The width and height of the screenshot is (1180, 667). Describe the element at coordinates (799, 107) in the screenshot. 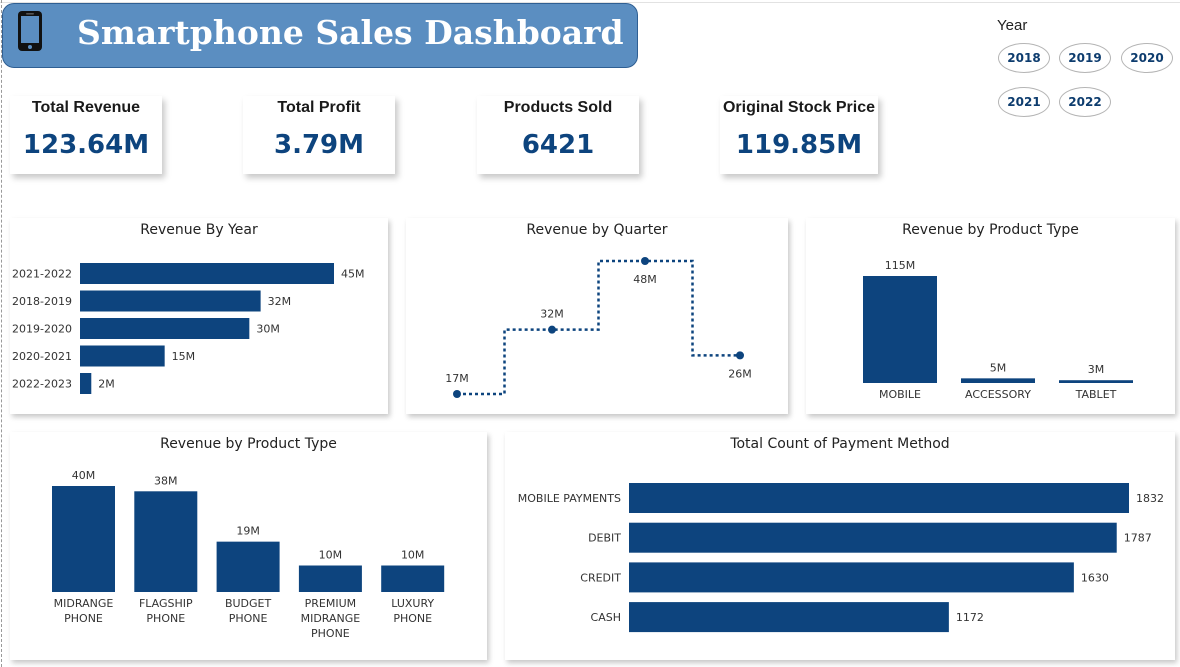

I see `kpi-label: Original Stock Price` at that location.